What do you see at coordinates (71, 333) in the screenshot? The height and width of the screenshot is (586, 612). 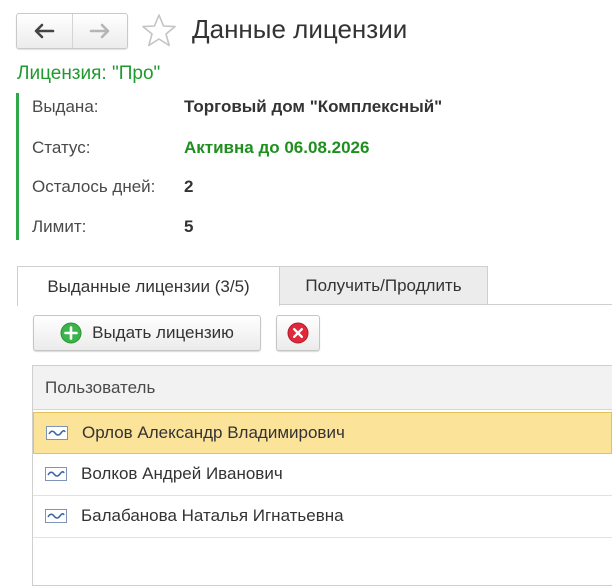 I see `plus-circle-icon` at bounding box center [71, 333].